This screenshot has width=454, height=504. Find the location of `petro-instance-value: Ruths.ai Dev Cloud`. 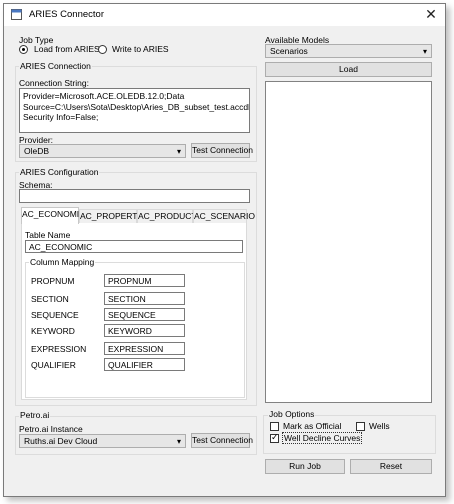

petro-instance-value: Ruths.ai Dev Cloud is located at coordinates (61, 441).